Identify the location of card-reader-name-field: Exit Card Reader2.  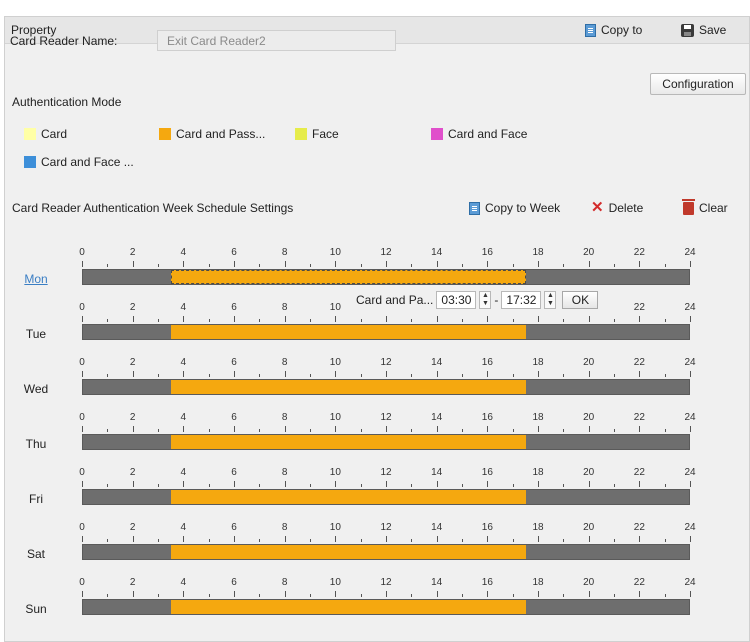
(276, 40).